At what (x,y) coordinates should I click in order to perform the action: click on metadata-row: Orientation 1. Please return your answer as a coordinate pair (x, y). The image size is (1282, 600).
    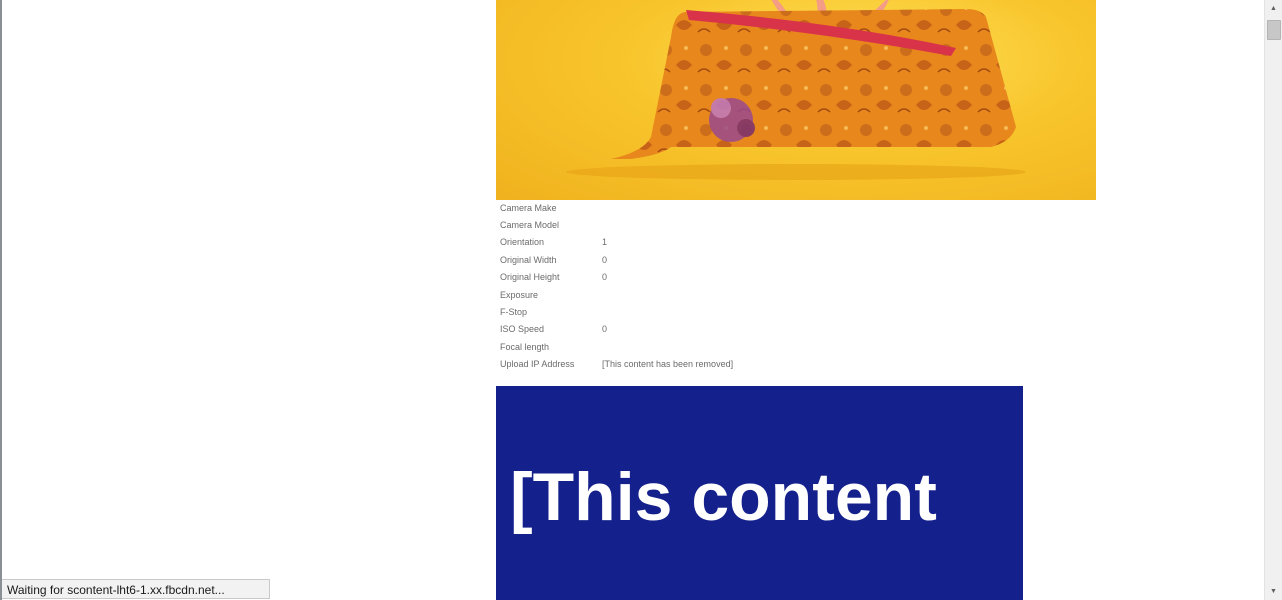
    Looking at the image, I should click on (616, 242).